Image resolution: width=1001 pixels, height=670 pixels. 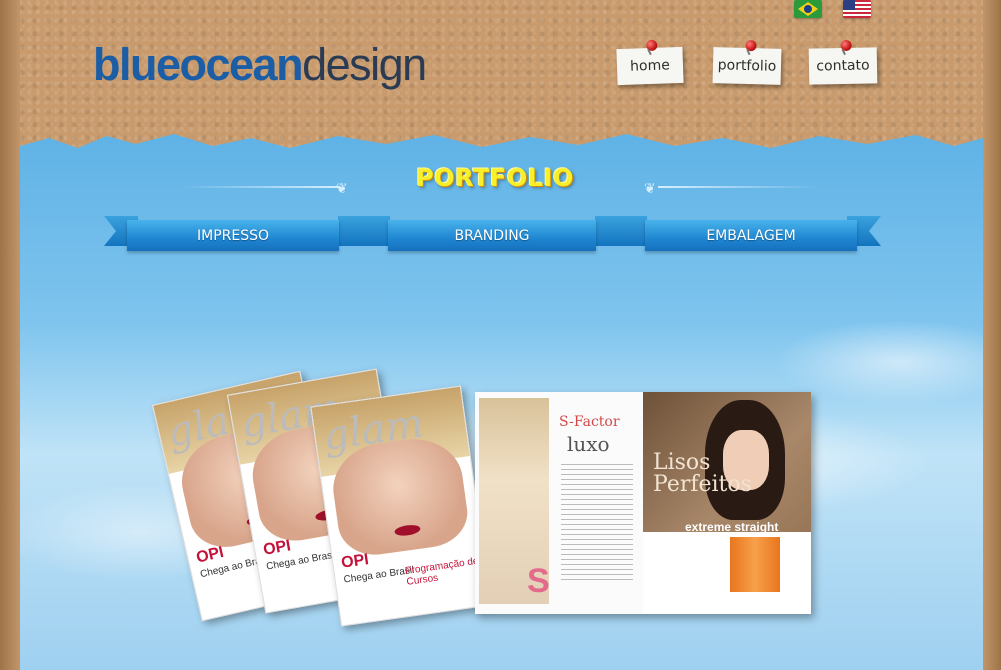 What do you see at coordinates (755, 564) in the screenshot?
I see `product-bottles-image` at bounding box center [755, 564].